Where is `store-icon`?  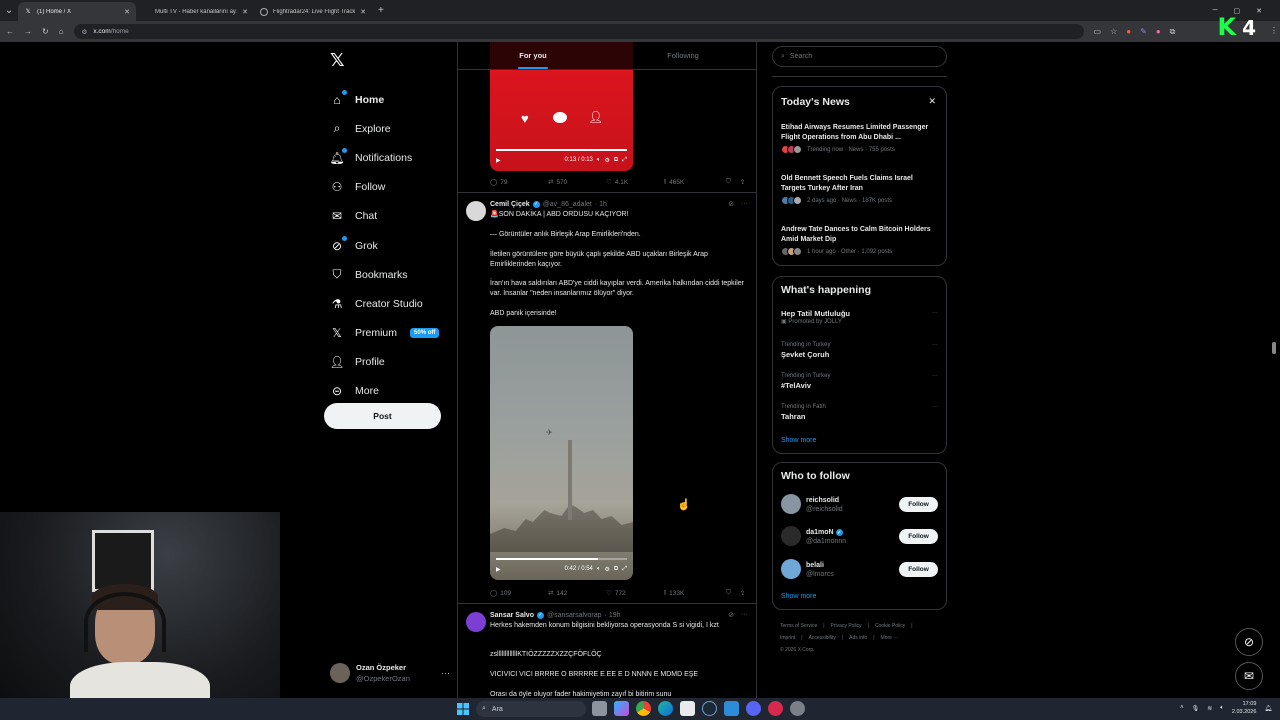 store-icon is located at coordinates (687, 708).